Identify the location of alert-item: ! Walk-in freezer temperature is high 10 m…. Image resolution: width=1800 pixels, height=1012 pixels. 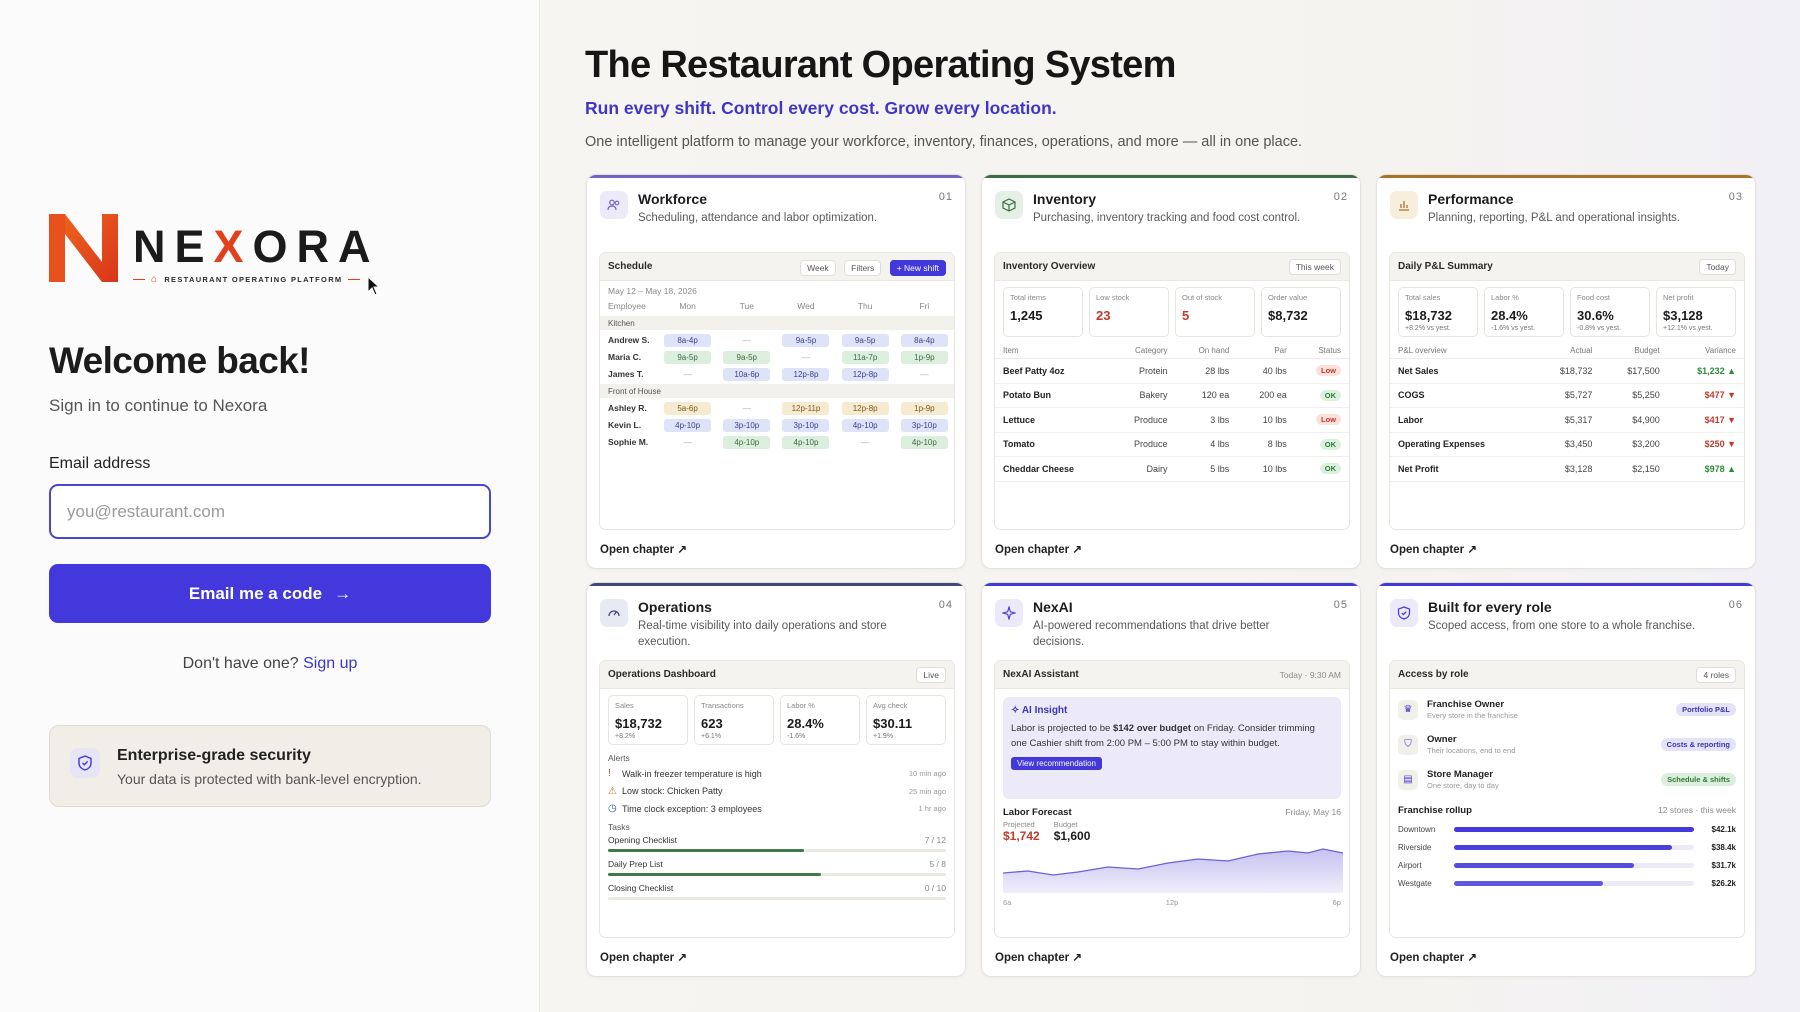
(777, 774).